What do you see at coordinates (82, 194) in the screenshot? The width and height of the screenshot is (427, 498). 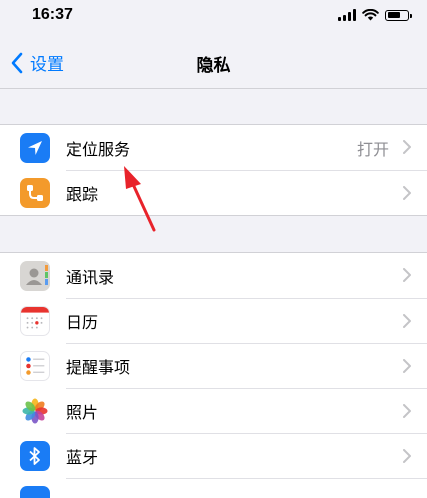 I see `row-label: 跟踪` at bounding box center [82, 194].